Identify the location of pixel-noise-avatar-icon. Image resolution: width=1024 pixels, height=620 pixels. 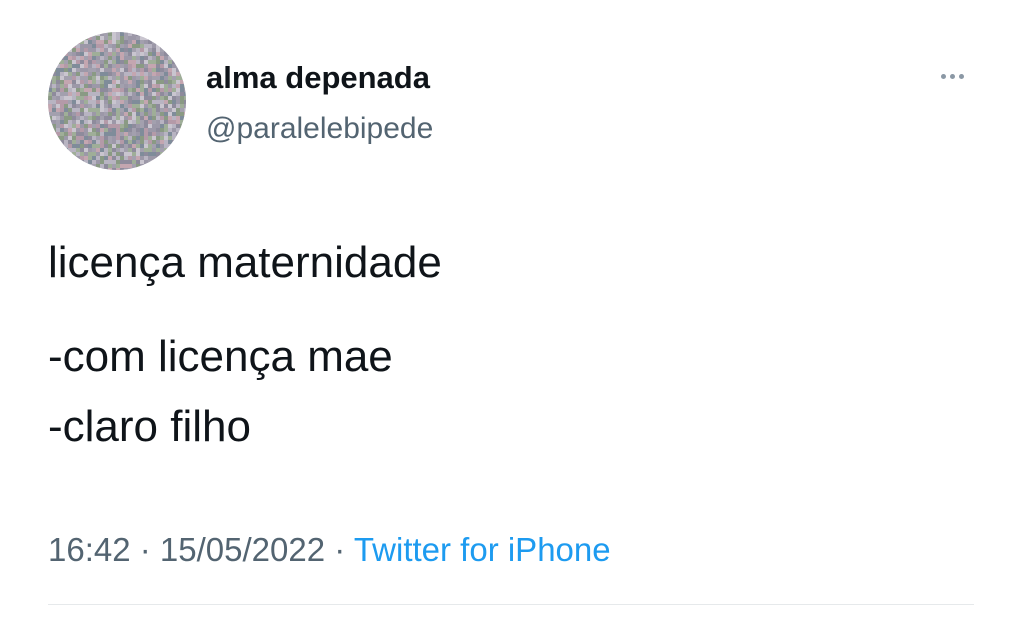
(117, 101).